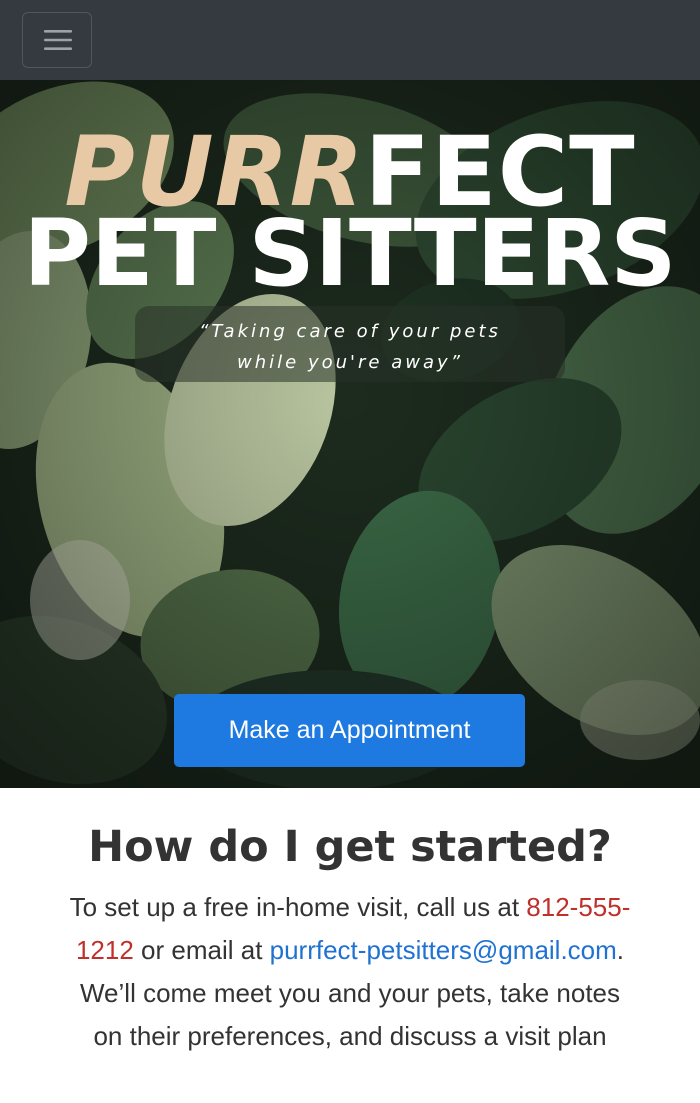 The height and width of the screenshot is (1103, 700). I want to click on get-started-heading: How do I get started?, so click(350, 847).